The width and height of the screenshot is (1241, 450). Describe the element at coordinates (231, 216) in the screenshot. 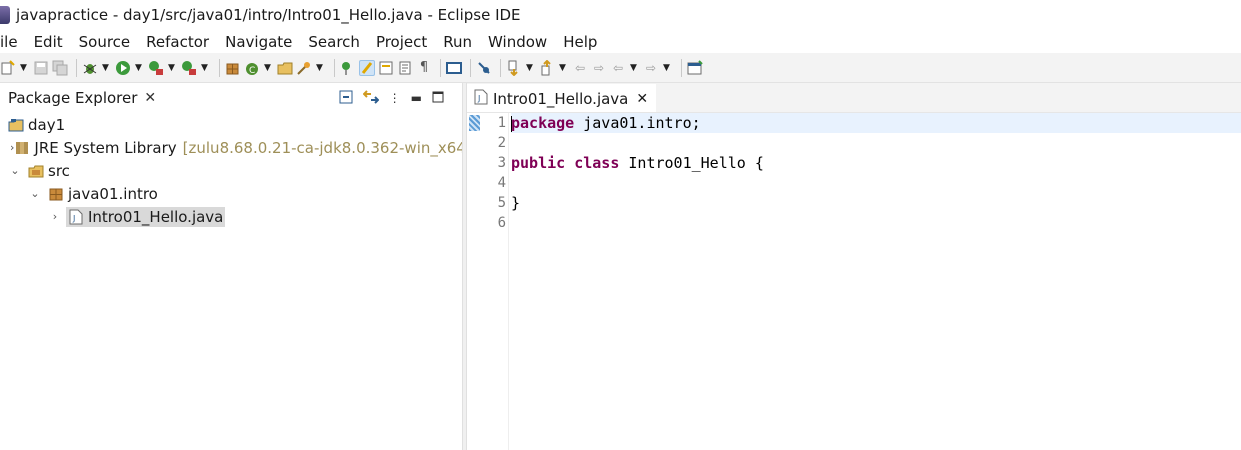

I see `tree-item-java-file: › J Intro01_Hello.java` at that location.